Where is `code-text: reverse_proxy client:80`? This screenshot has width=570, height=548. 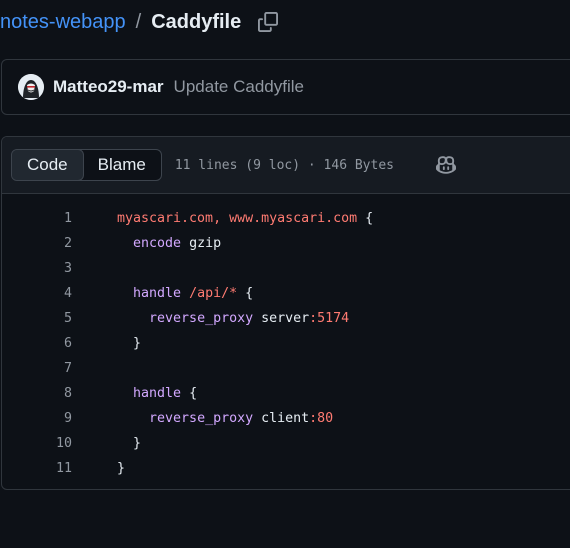 code-text: reverse_proxy client:80 is located at coordinates (225, 418).